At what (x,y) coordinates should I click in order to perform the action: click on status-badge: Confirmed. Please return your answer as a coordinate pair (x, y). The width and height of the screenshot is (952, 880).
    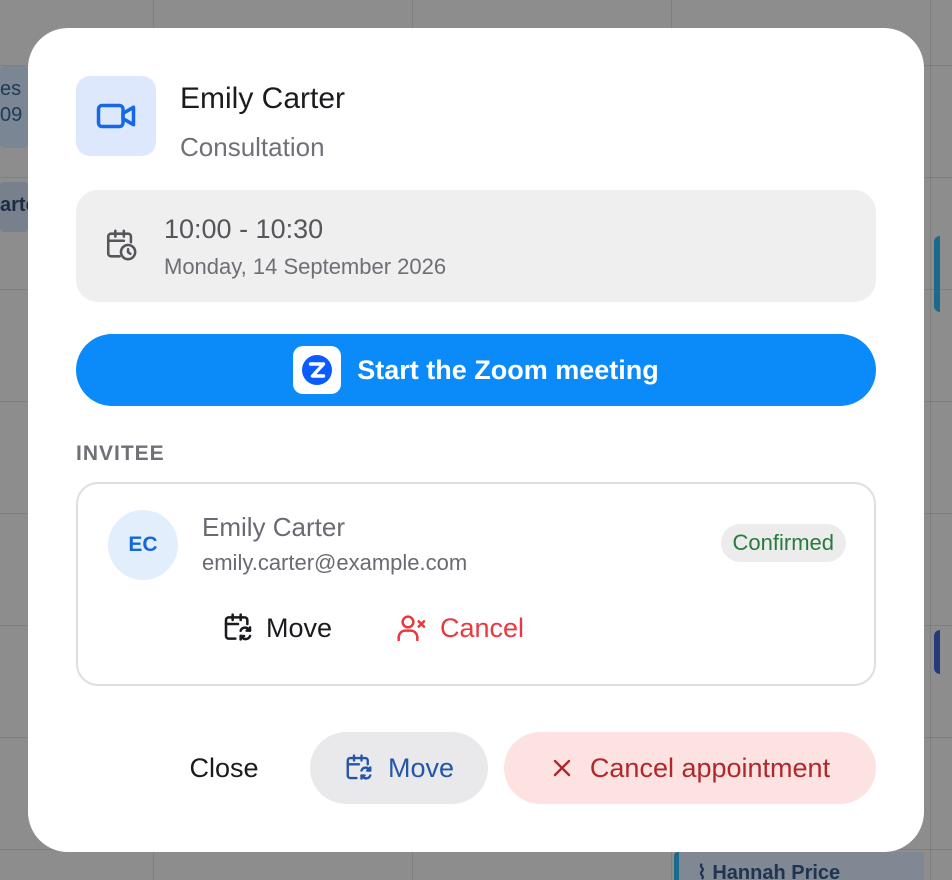
    Looking at the image, I should click on (783, 543).